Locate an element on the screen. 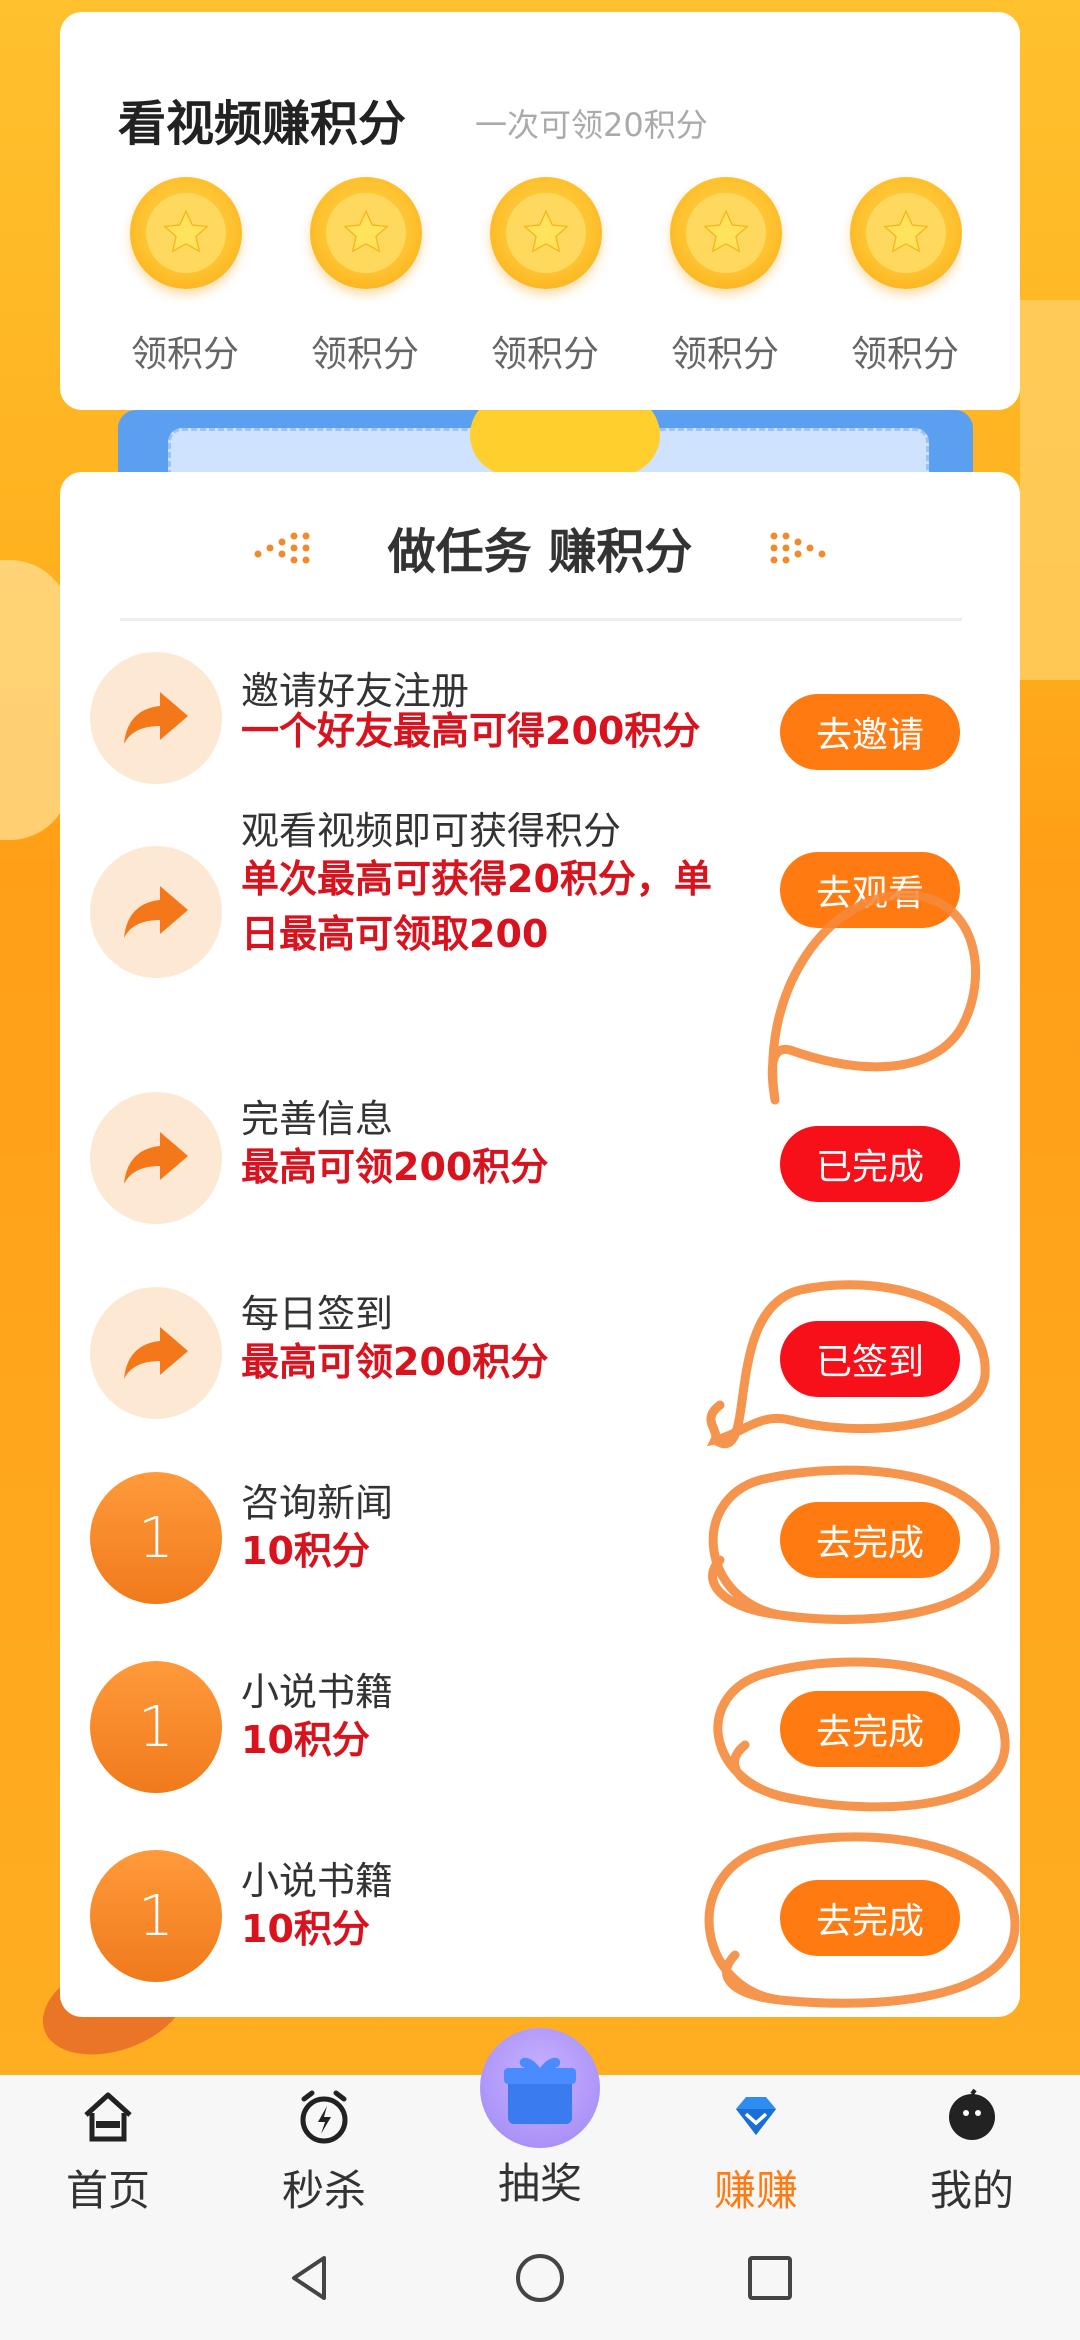  tab-flash-sale: 秒杀 is located at coordinates (324, 2146).